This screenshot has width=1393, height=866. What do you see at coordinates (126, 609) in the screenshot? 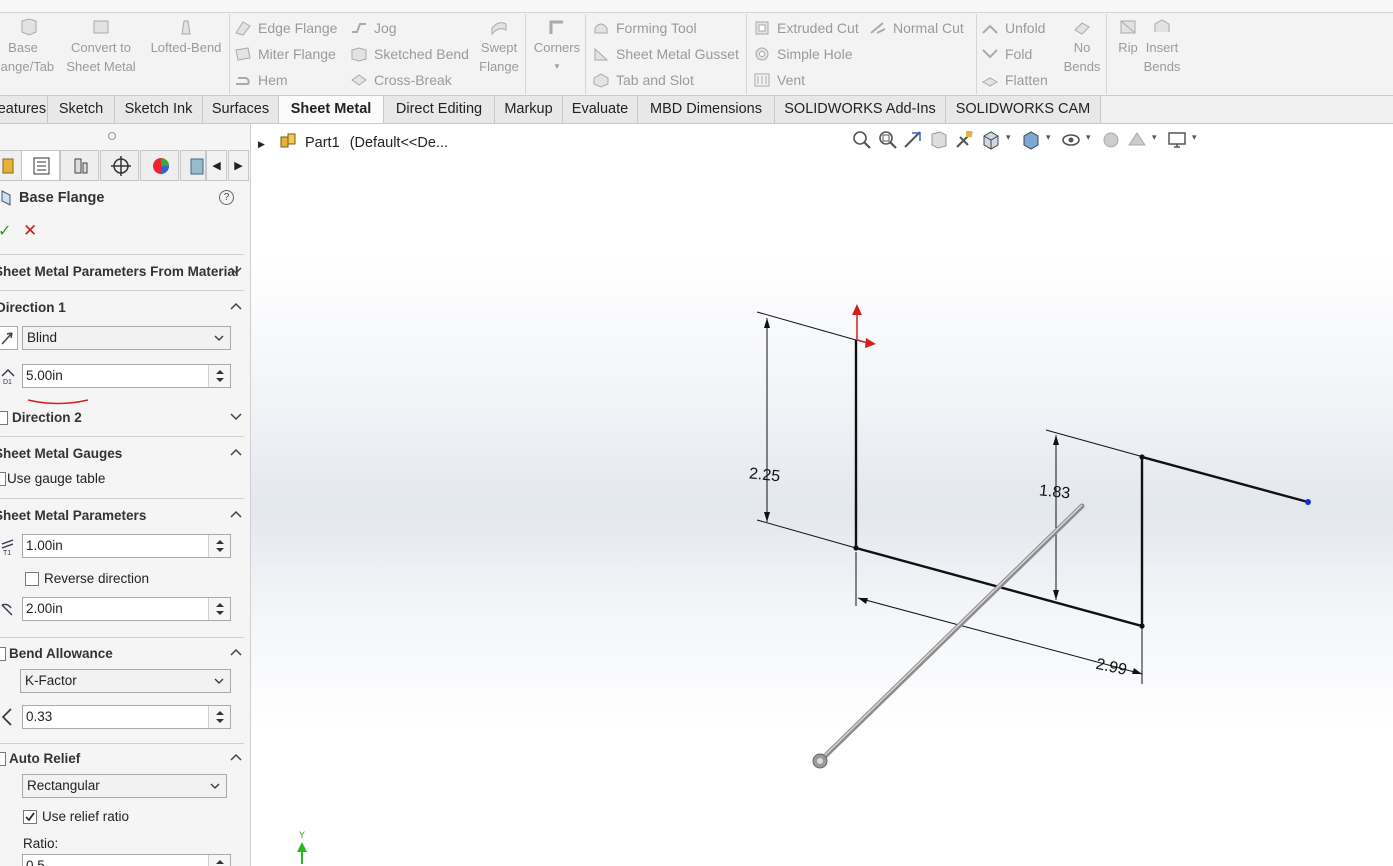
I see `bend-radius-input: 2.00in` at bounding box center [126, 609].